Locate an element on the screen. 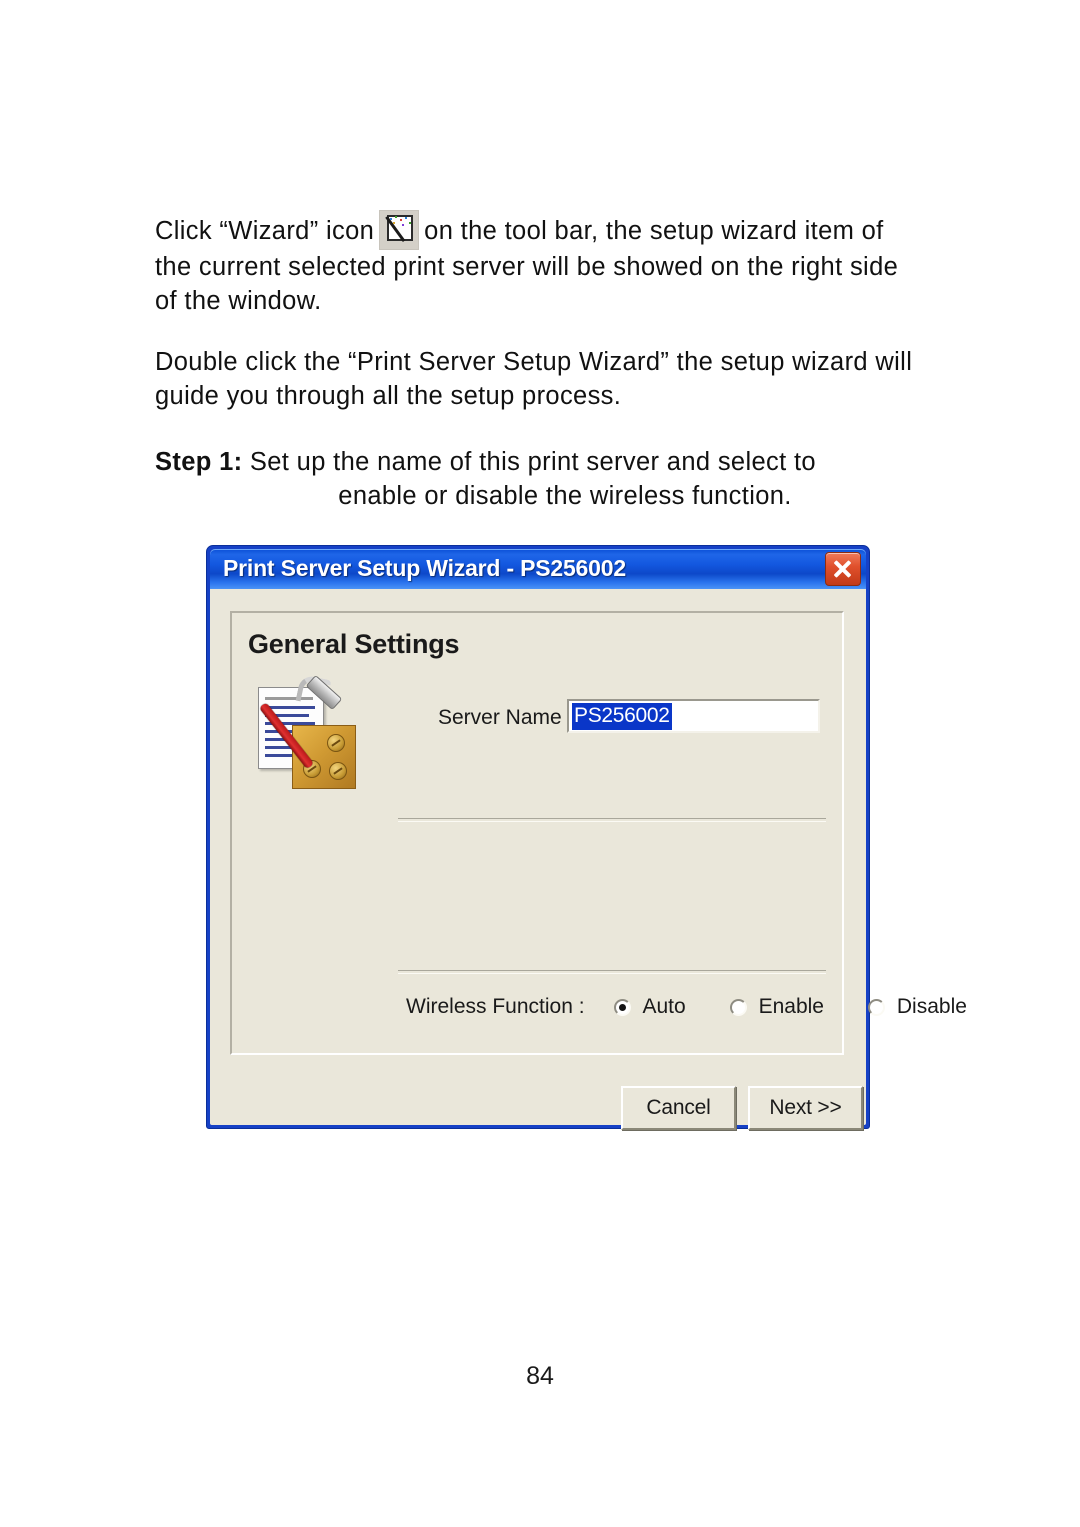 The width and height of the screenshot is (1080, 1527). radio-disable-indicator is located at coordinates (877, 1007).